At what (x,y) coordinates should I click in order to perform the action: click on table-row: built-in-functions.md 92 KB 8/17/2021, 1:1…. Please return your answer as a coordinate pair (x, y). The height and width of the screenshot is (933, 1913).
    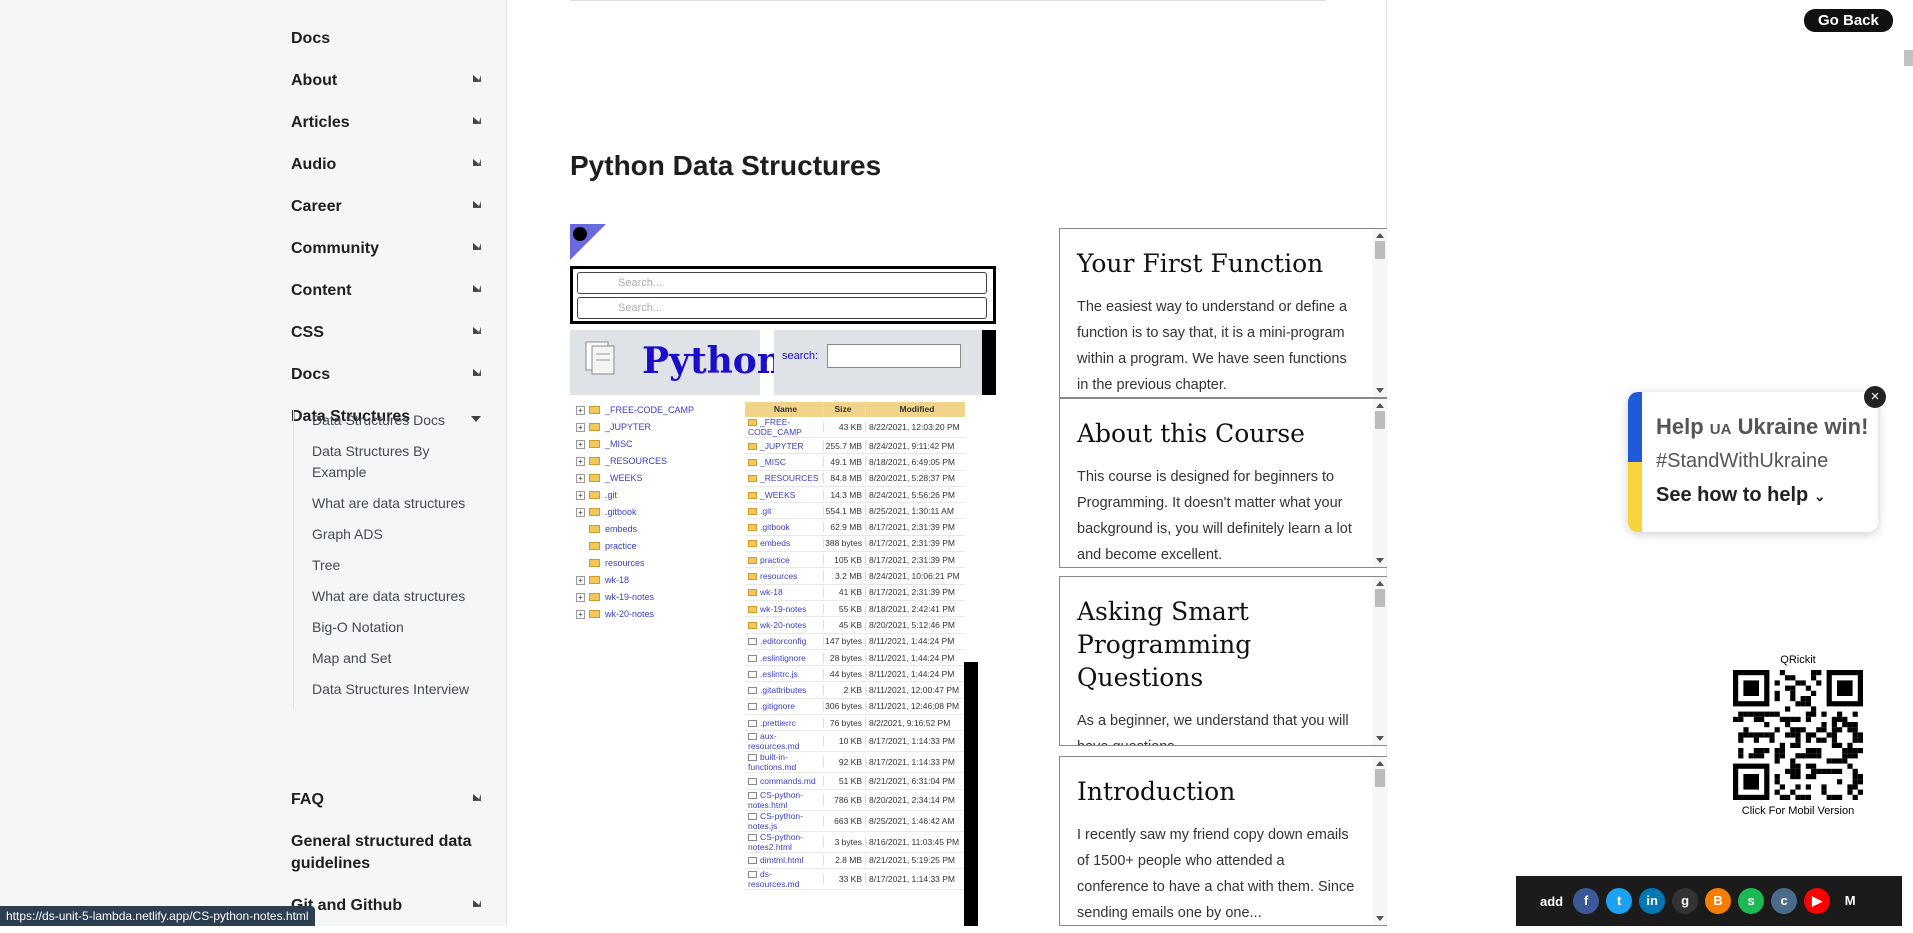
    Looking at the image, I should click on (855, 763).